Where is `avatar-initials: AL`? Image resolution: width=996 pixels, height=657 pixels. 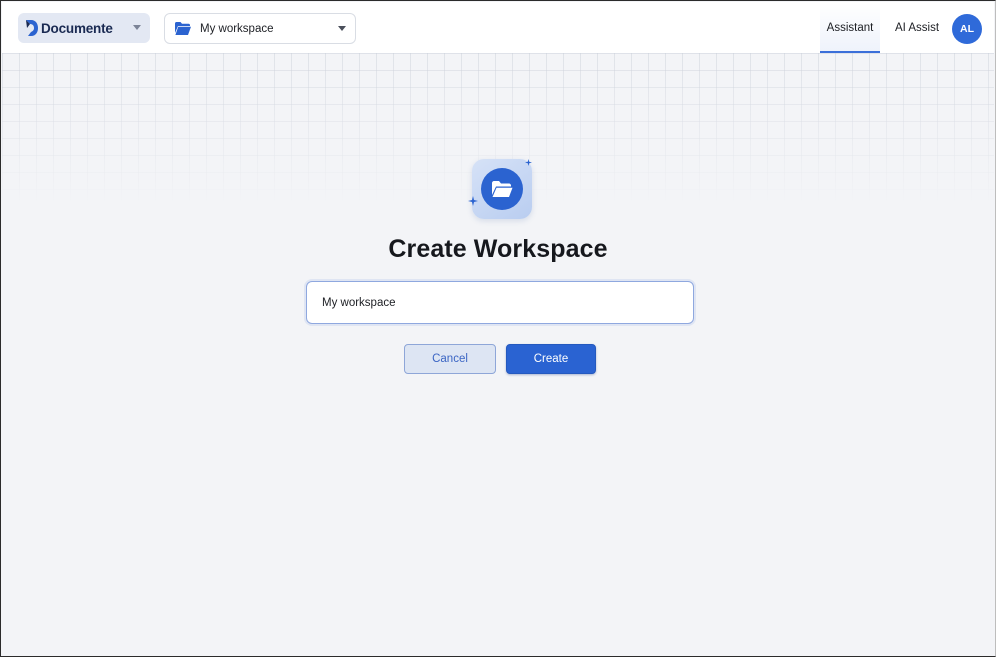 avatar-initials: AL is located at coordinates (967, 29).